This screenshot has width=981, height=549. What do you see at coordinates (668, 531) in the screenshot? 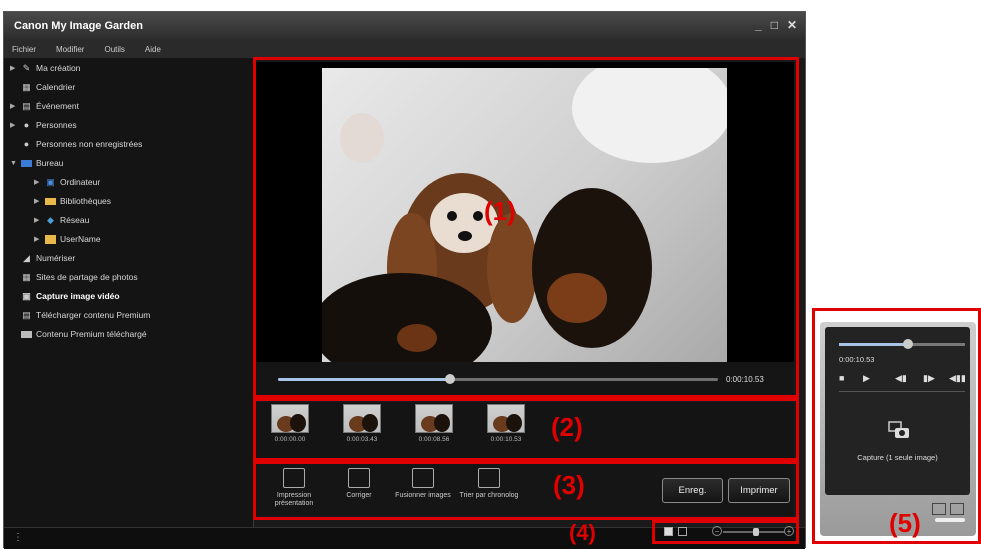
I see `single-view-icon` at bounding box center [668, 531].